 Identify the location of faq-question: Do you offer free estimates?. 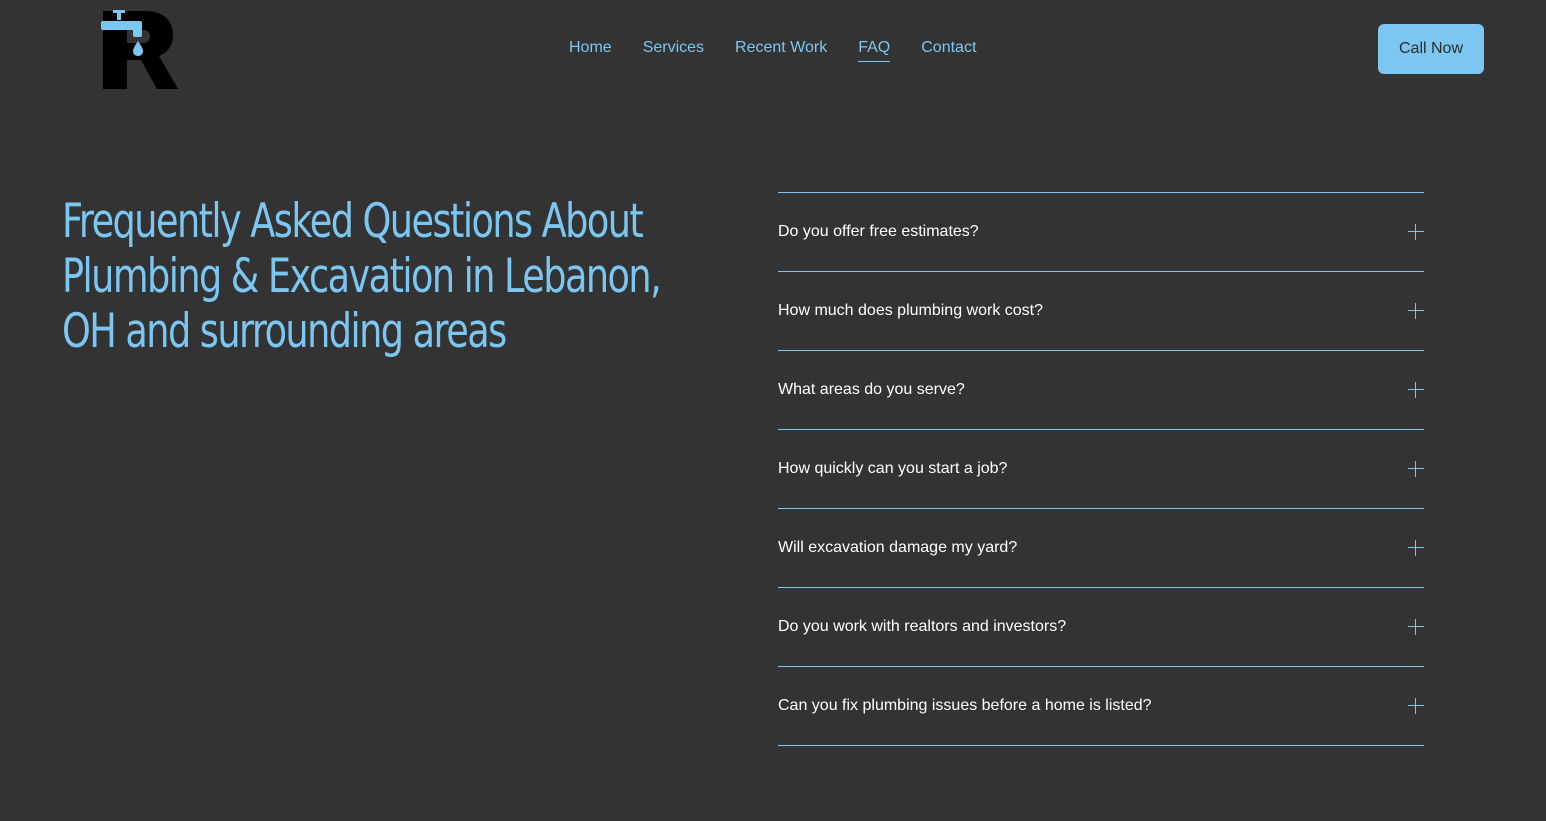
(878, 231).